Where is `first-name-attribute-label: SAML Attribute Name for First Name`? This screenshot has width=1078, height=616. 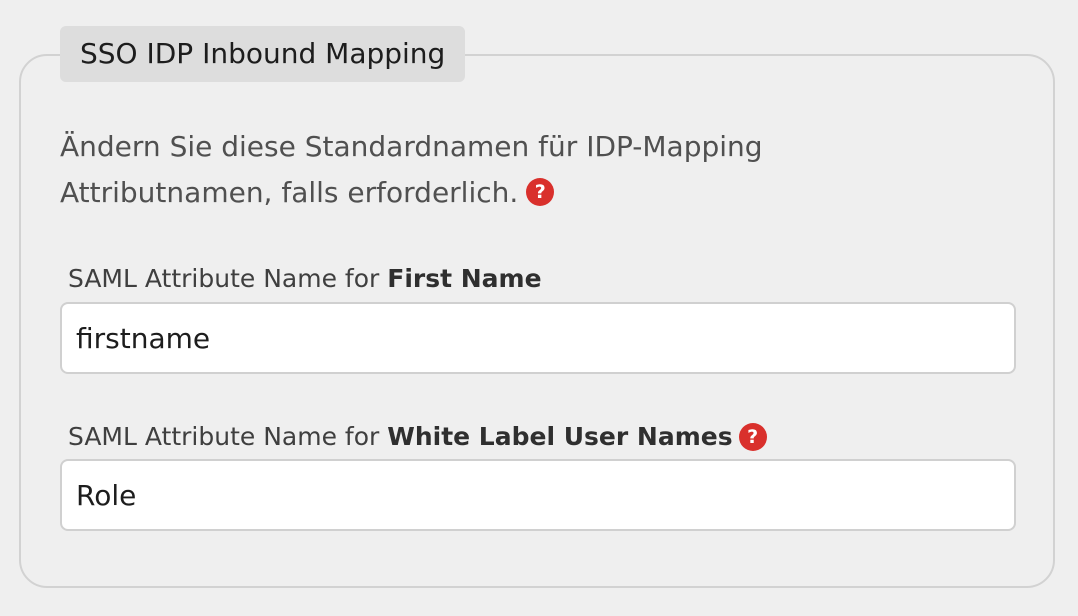
first-name-attribute-label: SAML Attribute Name for First Name is located at coordinates (305, 279).